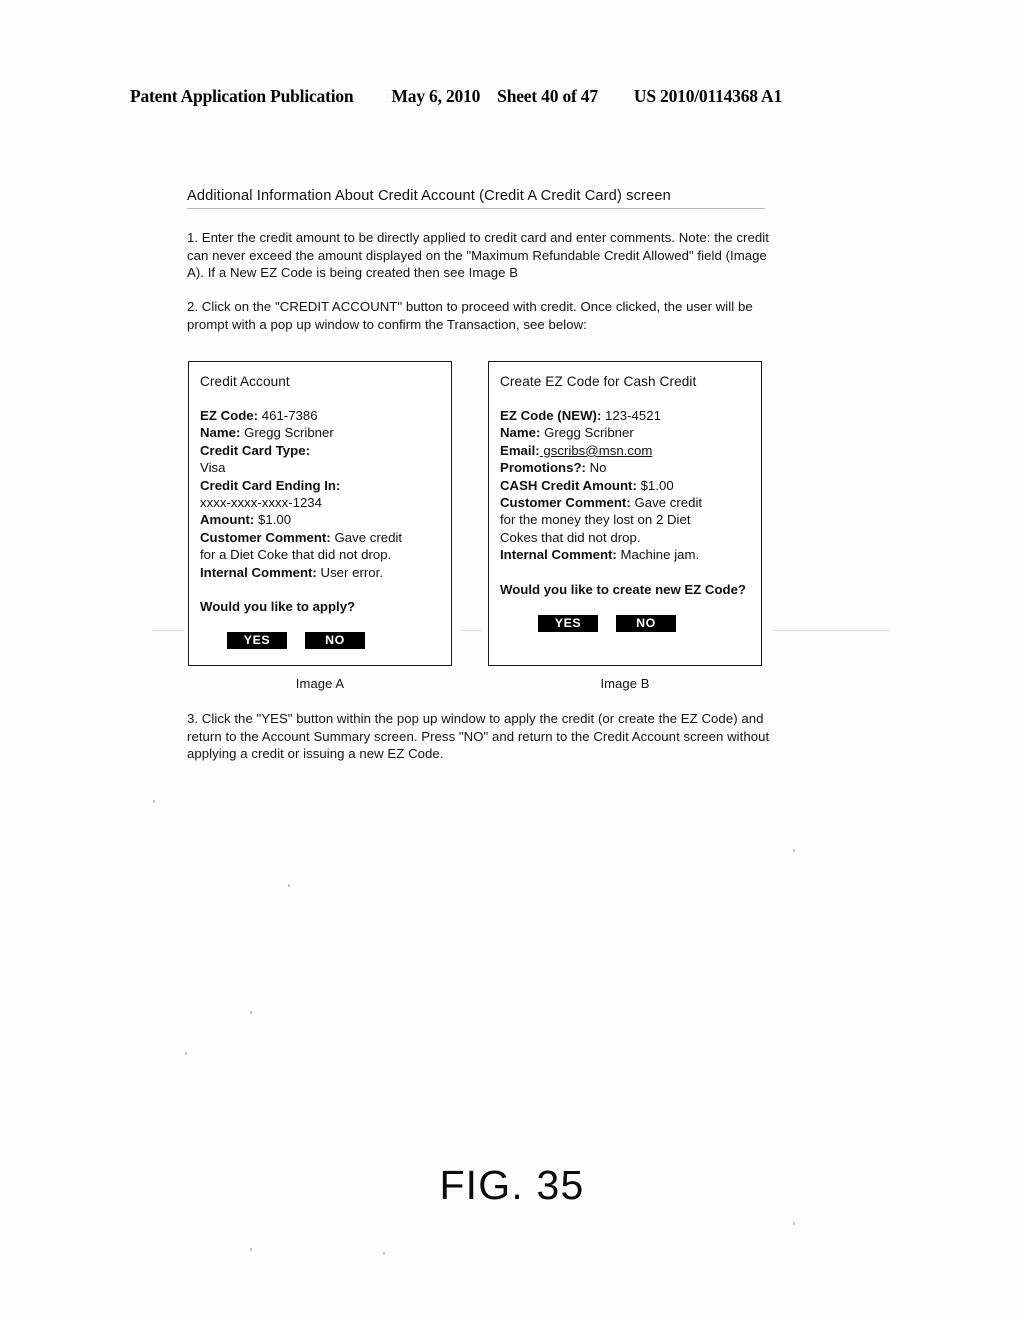  Describe the element at coordinates (350, 572) in the screenshot. I see `field-value: User error.` at that location.